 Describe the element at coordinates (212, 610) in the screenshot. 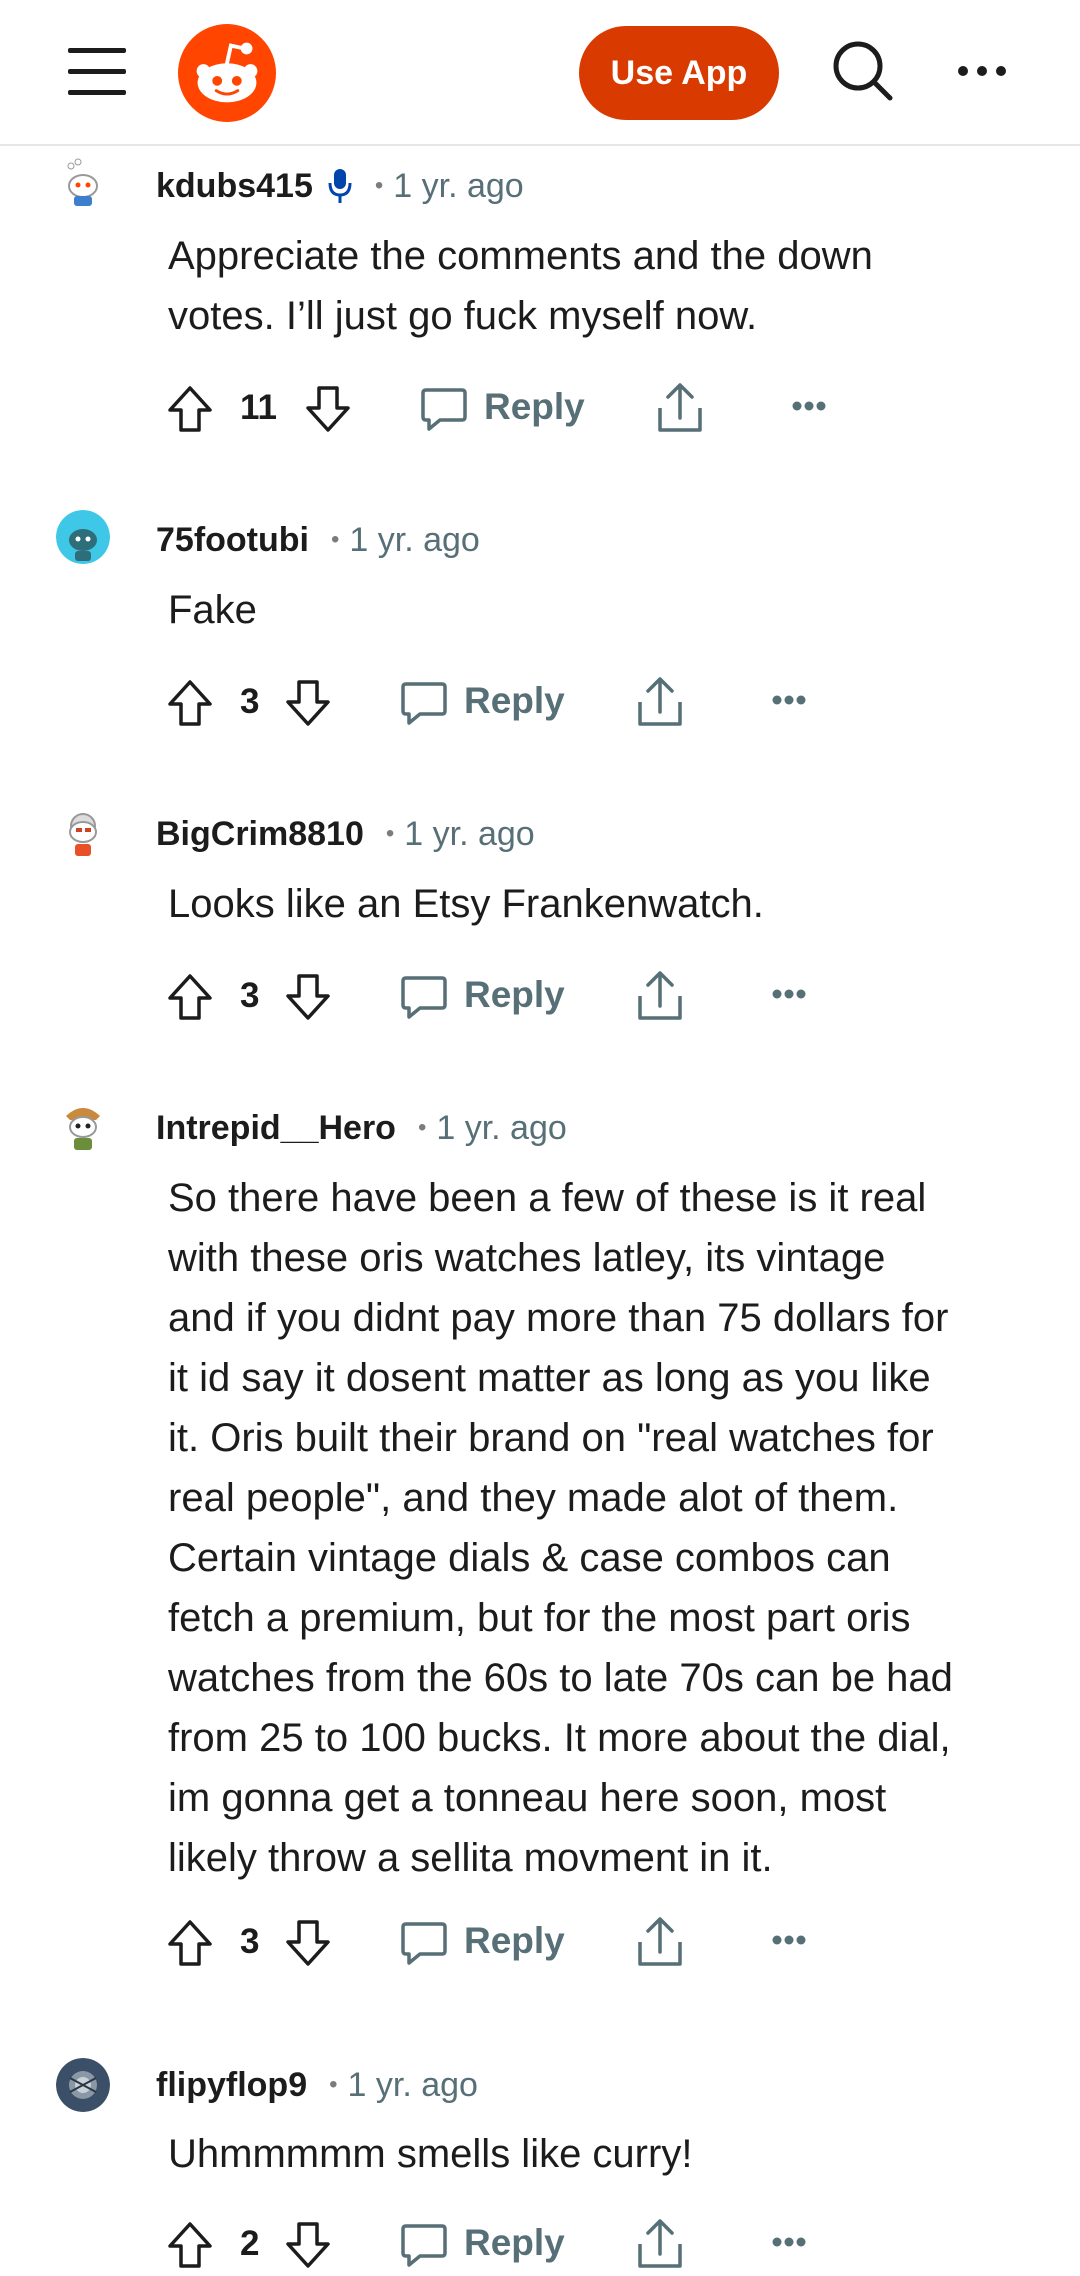

I see `comment-body: Fake` at that location.